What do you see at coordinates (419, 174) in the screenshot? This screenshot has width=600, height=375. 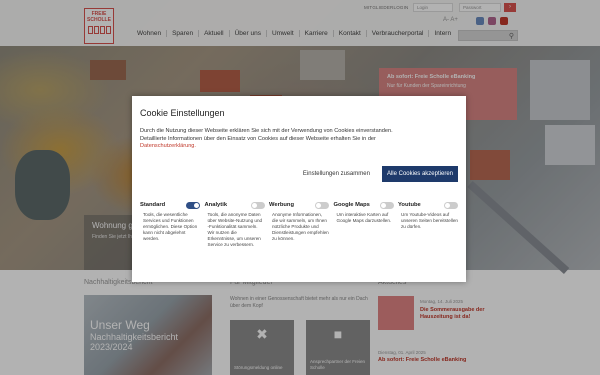 I see `accept-all-cookies-button: Alle Cookies akzeptieren` at bounding box center [419, 174].